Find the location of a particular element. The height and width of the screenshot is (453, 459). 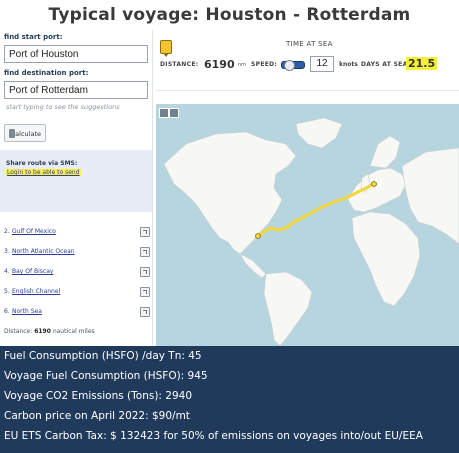

waypoint-link: Gulf Of Mexico is located at coordinates (34, 231).